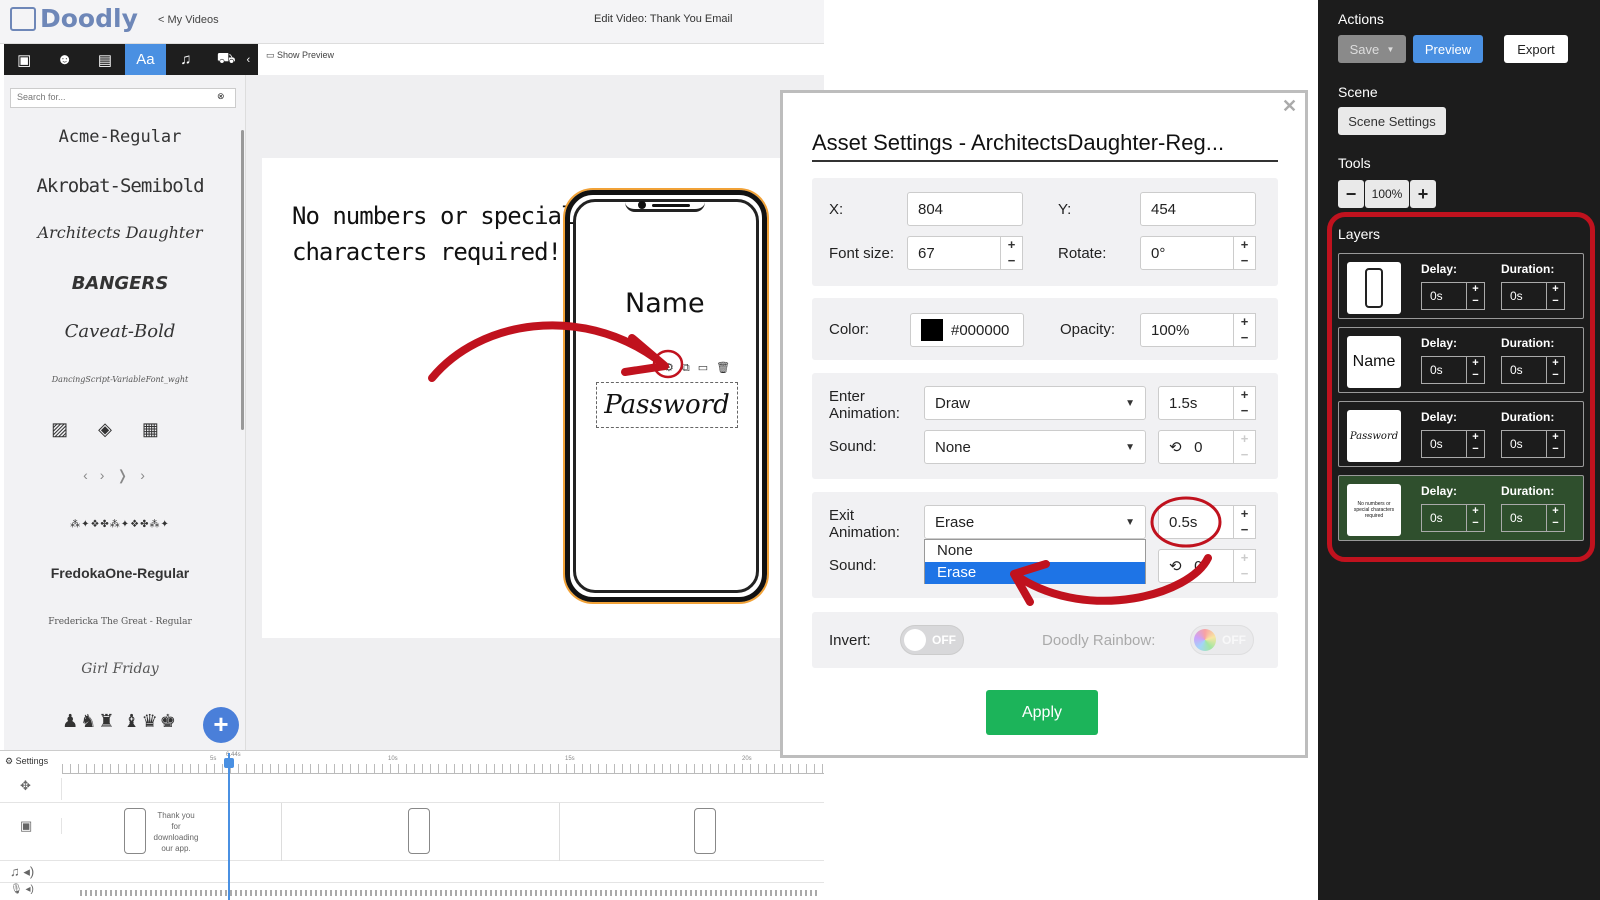 This screenshot has height=900, width=1600. Describe the element at coordinates (221, 725) in the screenshot. I see `add-font-button: +` at that location.